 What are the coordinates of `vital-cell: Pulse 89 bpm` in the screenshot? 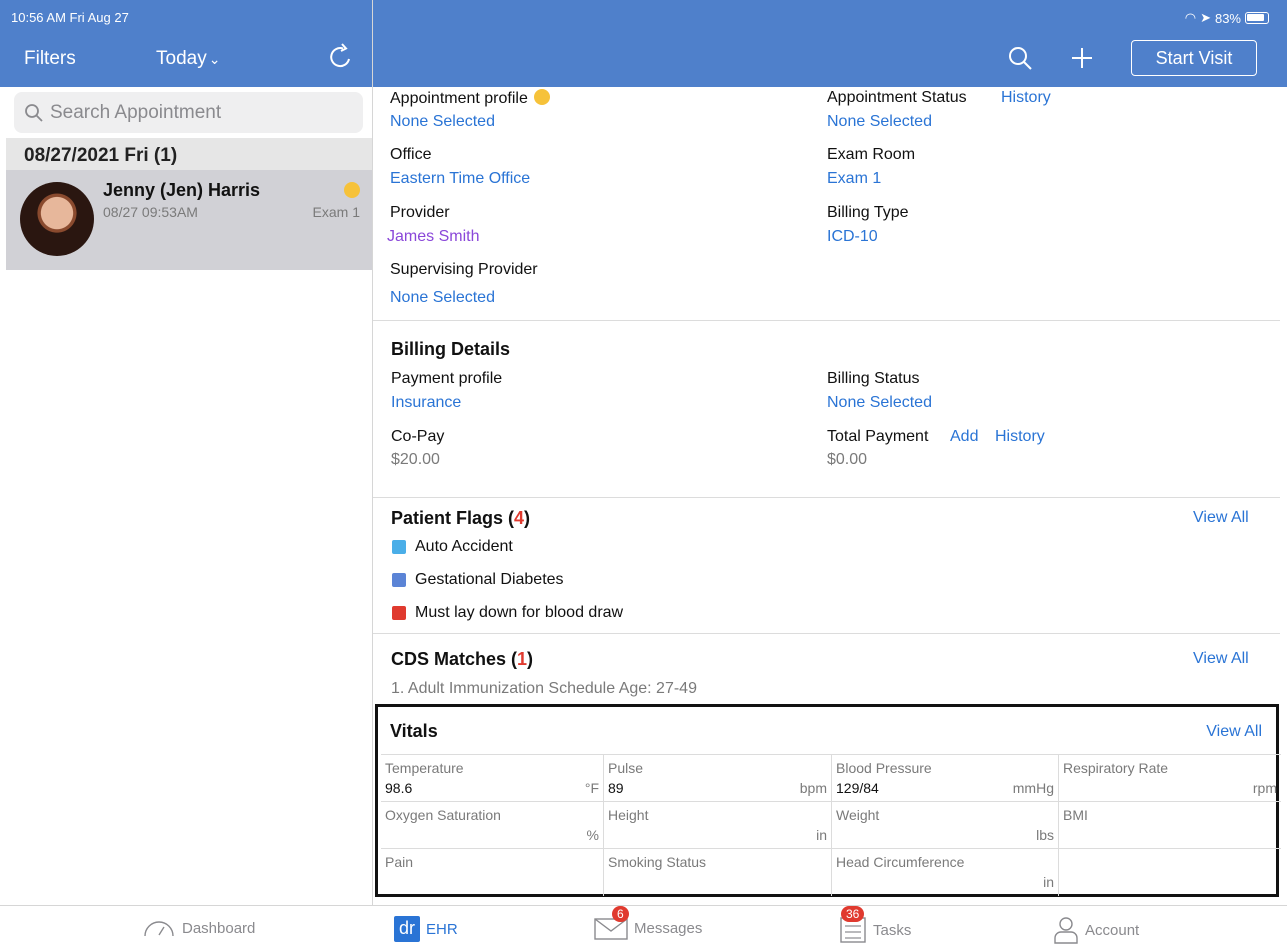 It's located at (718, 778).